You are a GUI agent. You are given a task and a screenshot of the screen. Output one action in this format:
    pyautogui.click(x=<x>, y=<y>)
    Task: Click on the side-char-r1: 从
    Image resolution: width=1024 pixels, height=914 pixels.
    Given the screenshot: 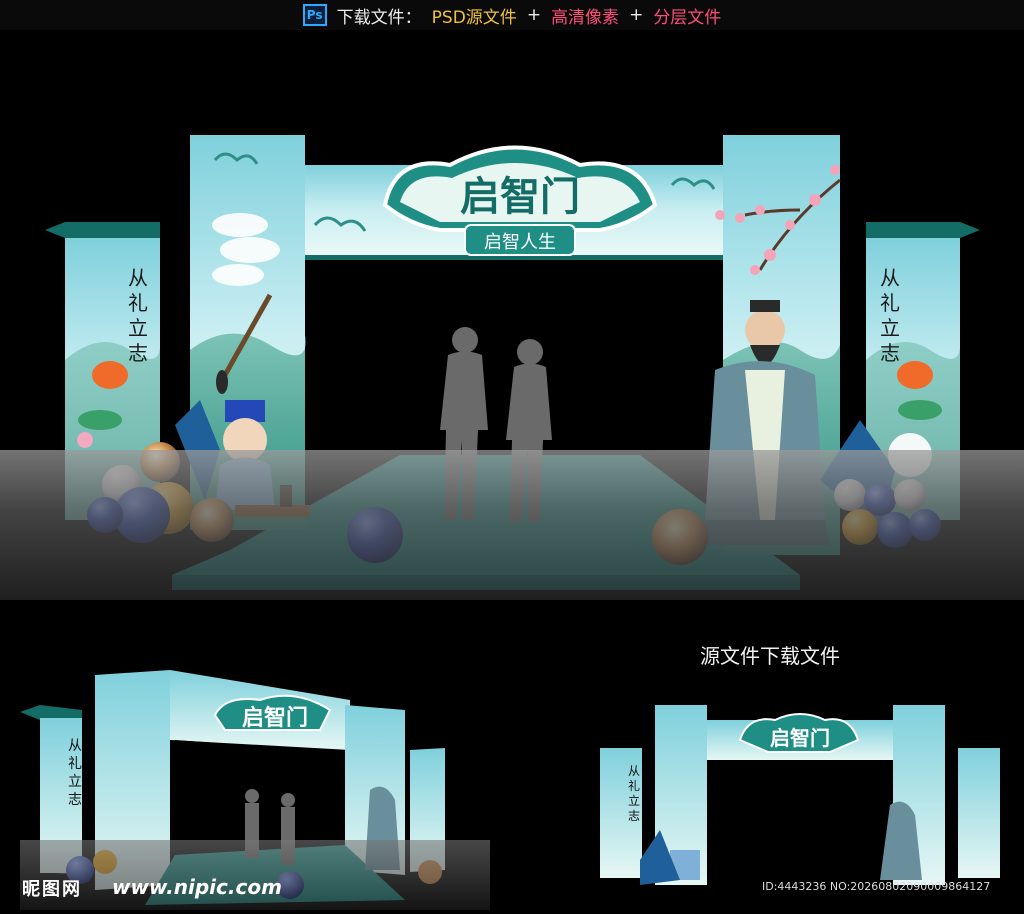 What is the action you would take?
    pyautogui.click(x=890, y=278)
    